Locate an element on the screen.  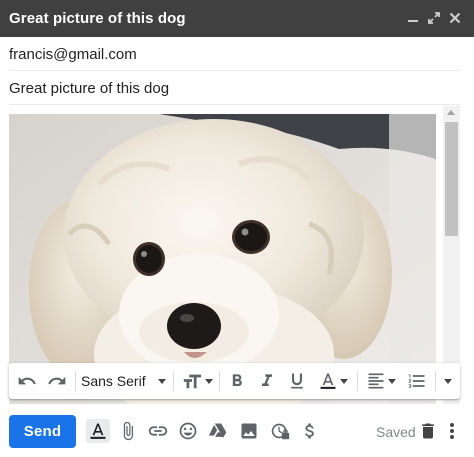
emoji-icon is located at coordinates (188, 431).